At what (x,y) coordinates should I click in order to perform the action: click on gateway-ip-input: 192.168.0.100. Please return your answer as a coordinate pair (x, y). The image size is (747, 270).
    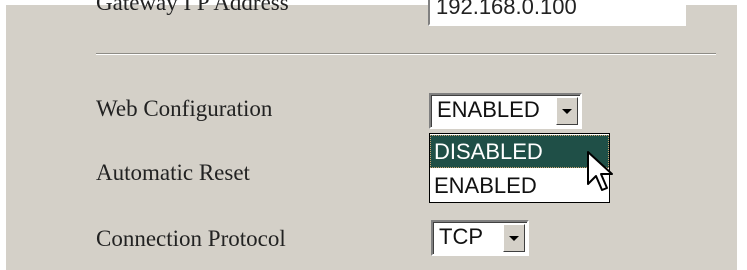
    Looking at the image, I should click on (557, 13).